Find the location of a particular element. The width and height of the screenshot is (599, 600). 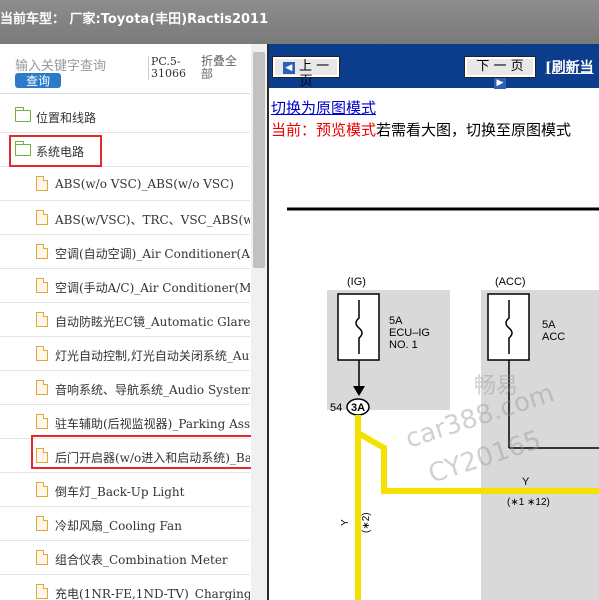

fuse-ig-text-3: NO. 1 is located at coordinates (403, 345).